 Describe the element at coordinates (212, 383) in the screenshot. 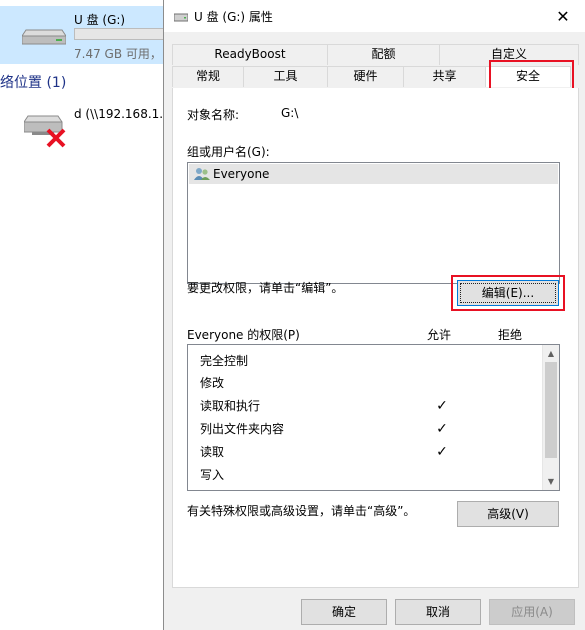

I see `permission-name: 修改` at that location.